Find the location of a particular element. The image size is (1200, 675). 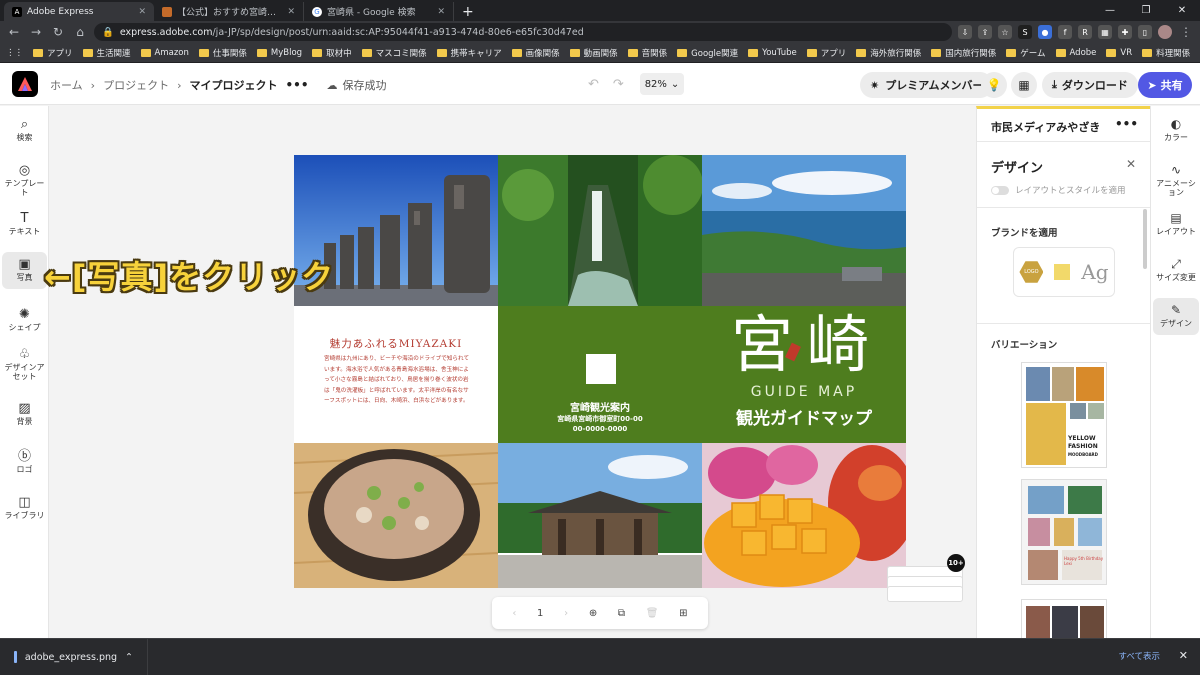

bookmark-star-icon: ☆ is located at coordinates (1005, 32).